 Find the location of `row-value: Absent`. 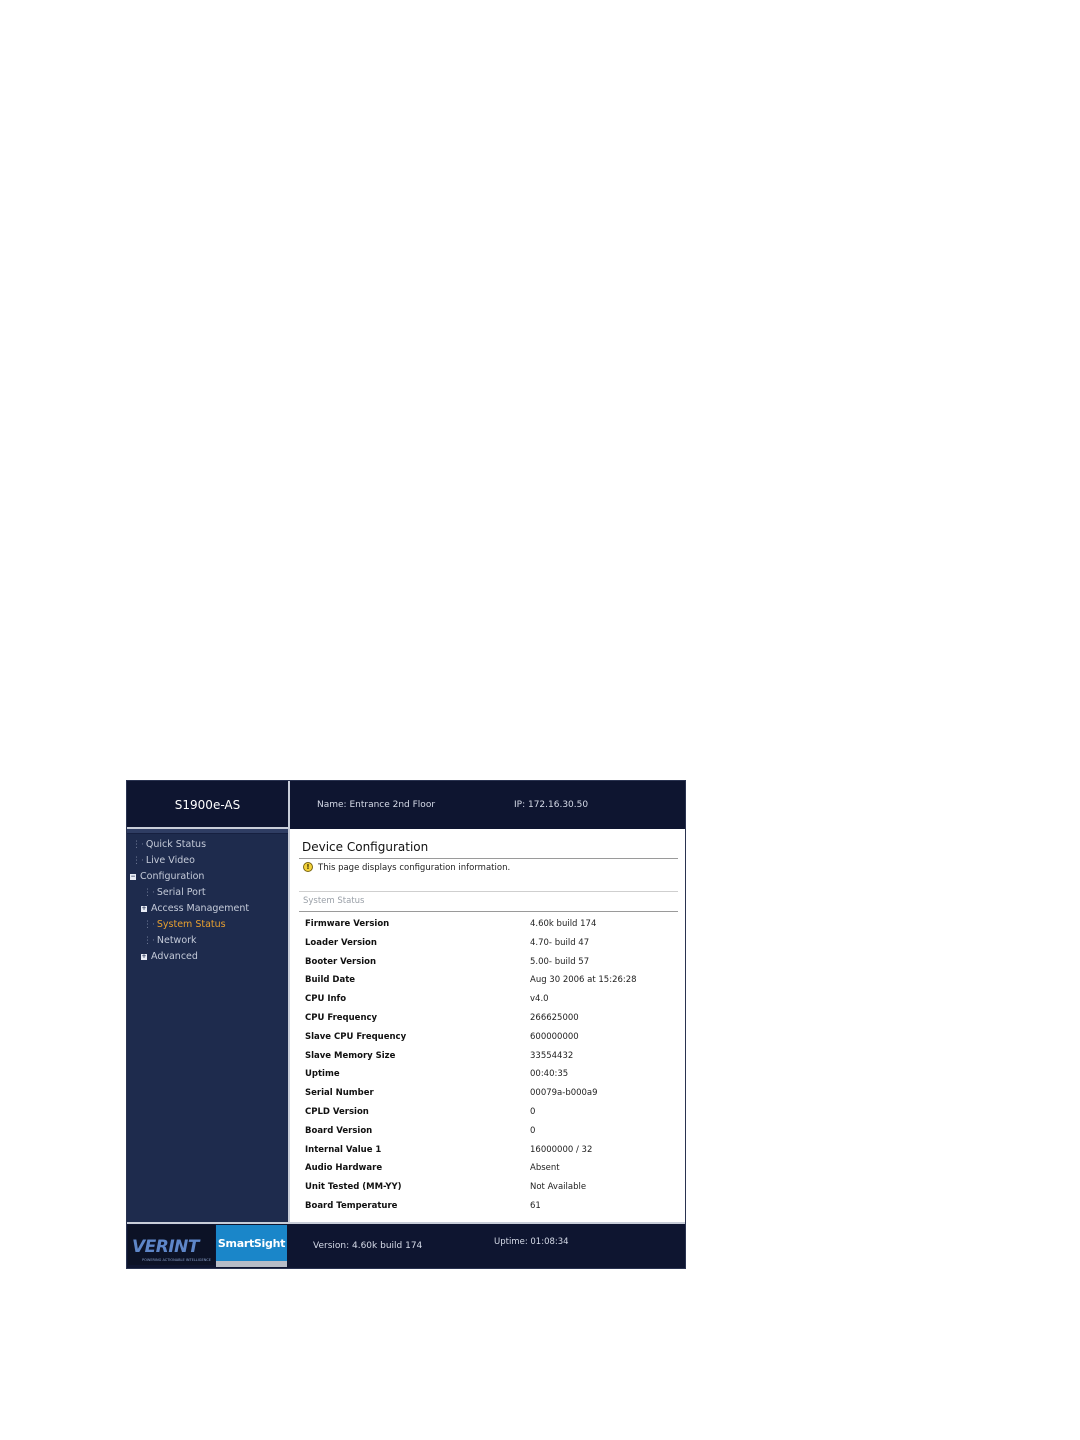

row-value: Absent is located at coordinates (545, 1168).